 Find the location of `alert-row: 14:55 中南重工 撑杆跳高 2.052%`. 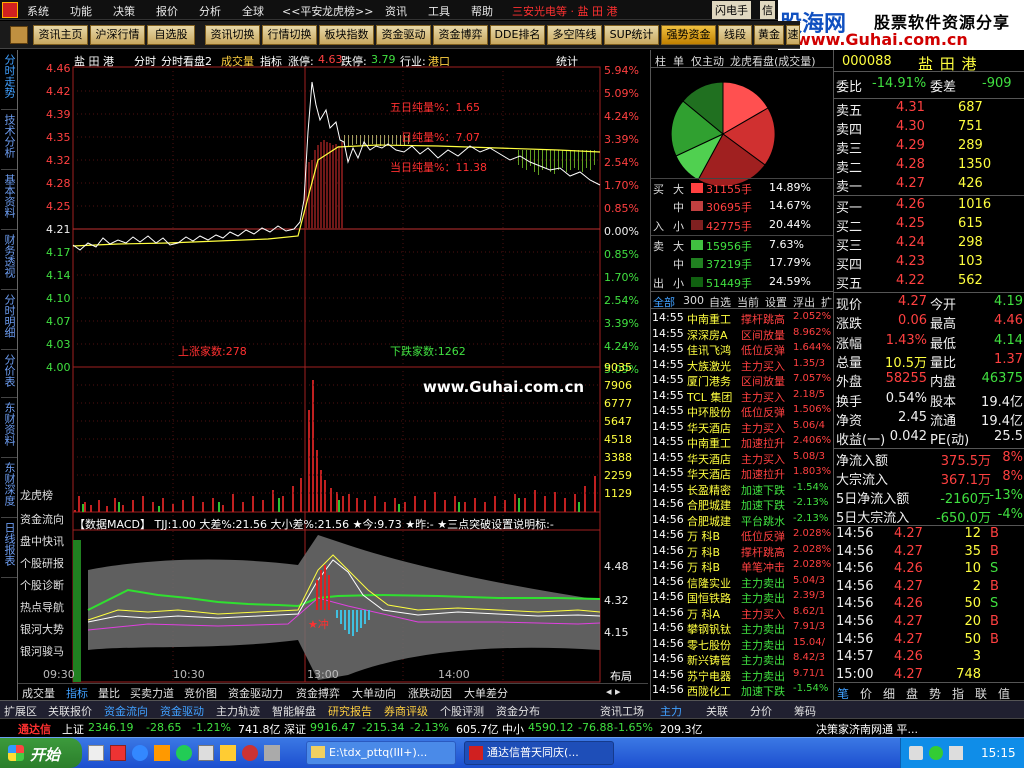

alert-row: 14:55 中南重工 撑杆跳高 2.052% is located at coordinates (742, 318).